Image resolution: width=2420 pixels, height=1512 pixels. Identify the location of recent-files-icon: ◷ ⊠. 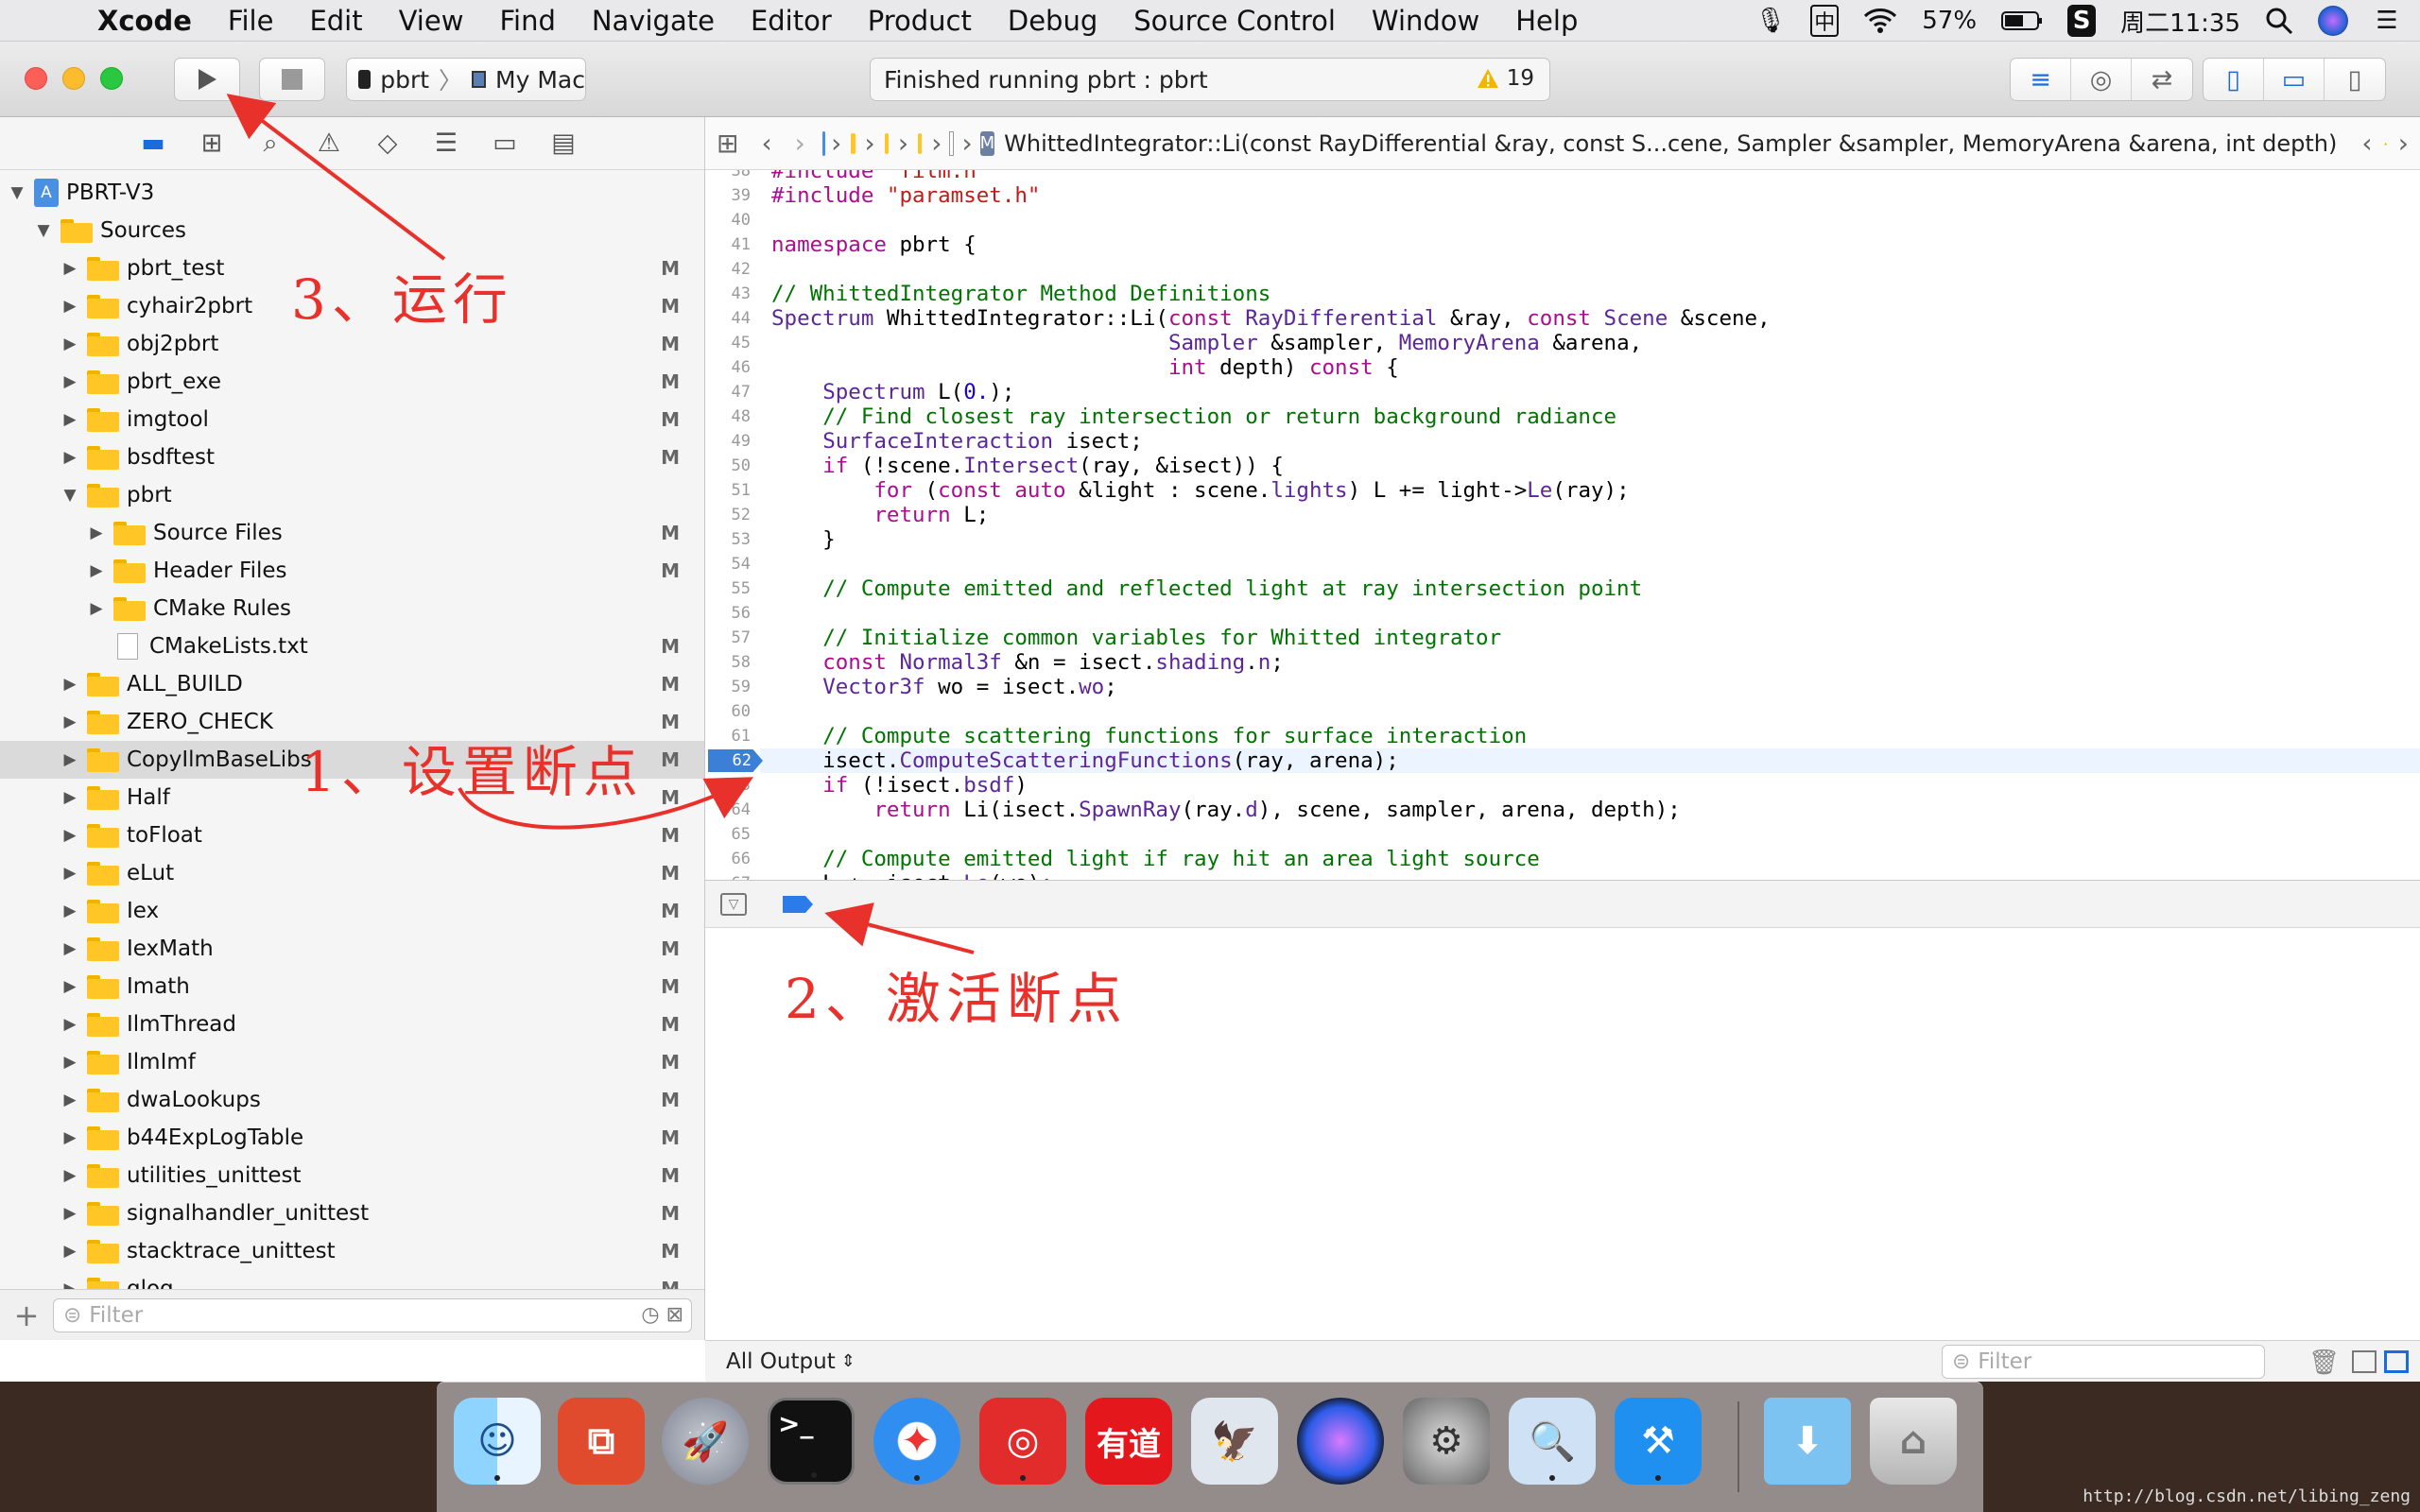
(662, 1315).